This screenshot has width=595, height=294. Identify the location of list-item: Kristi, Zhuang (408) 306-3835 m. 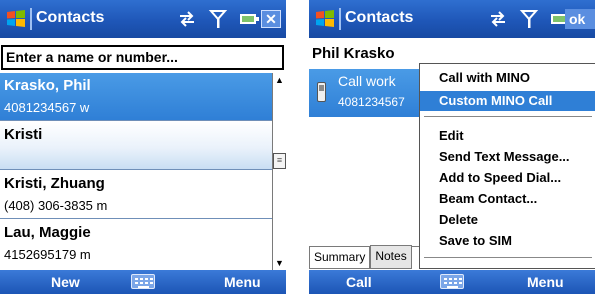
(136, 195).